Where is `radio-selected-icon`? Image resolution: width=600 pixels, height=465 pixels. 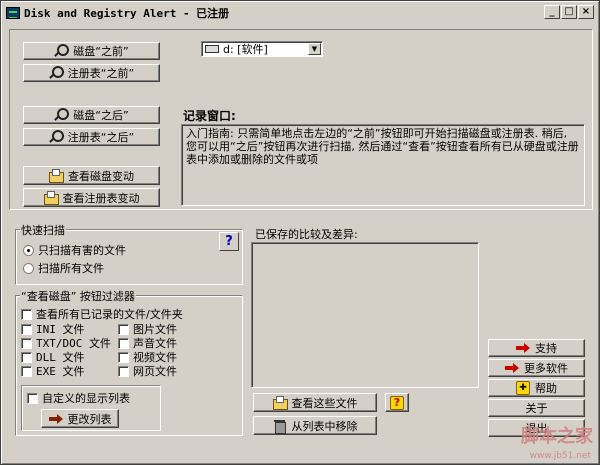 radio-selected-icon is located at coordinates (28, 250).